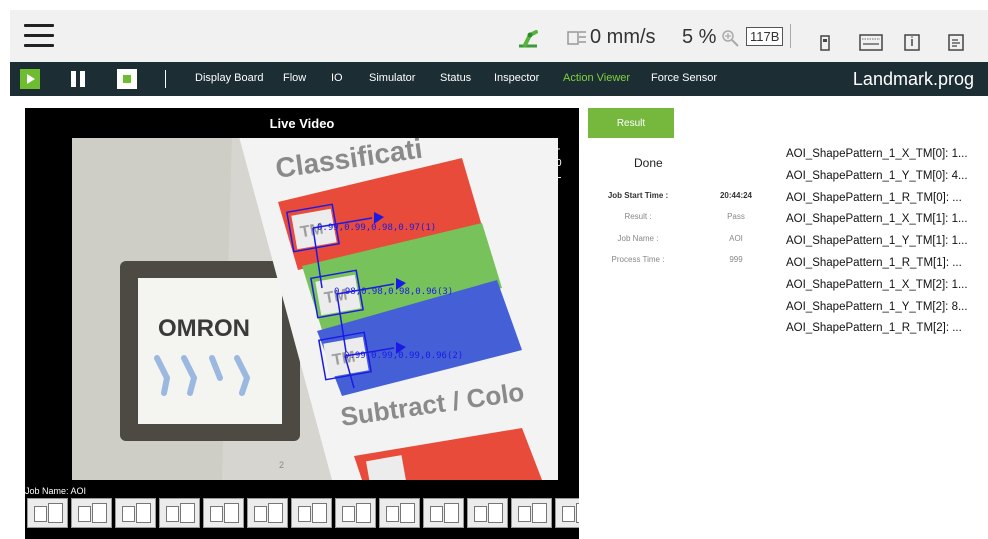  Describe the element at coordinates (631, 123) in the screenshot. I see `result-button: Result` at that location.